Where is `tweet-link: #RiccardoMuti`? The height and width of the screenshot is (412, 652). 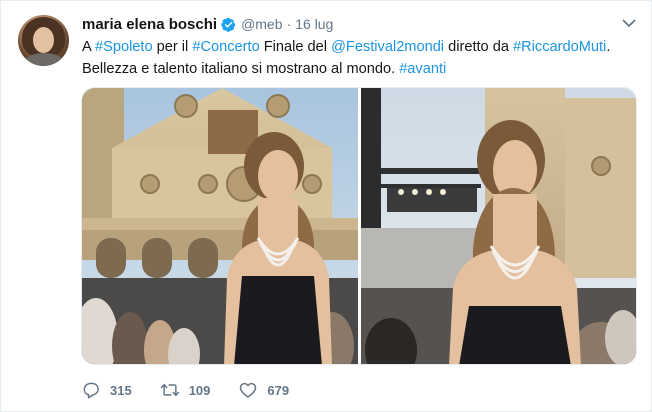
tweet-link: #RiccardoMuti is located at coordinates (559, 47).